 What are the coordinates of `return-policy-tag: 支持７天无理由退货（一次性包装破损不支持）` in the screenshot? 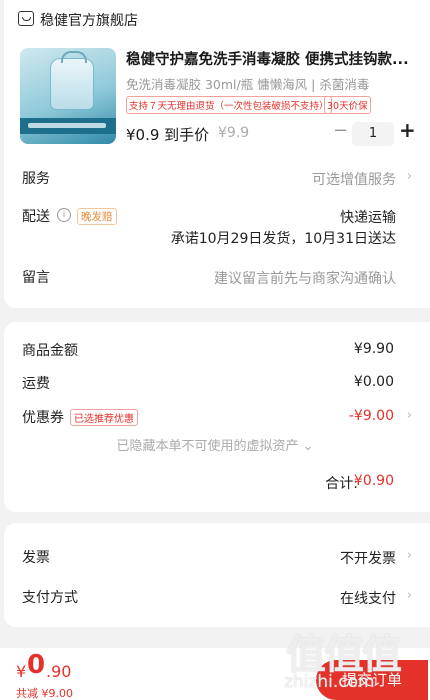 It's located at (229, 105).